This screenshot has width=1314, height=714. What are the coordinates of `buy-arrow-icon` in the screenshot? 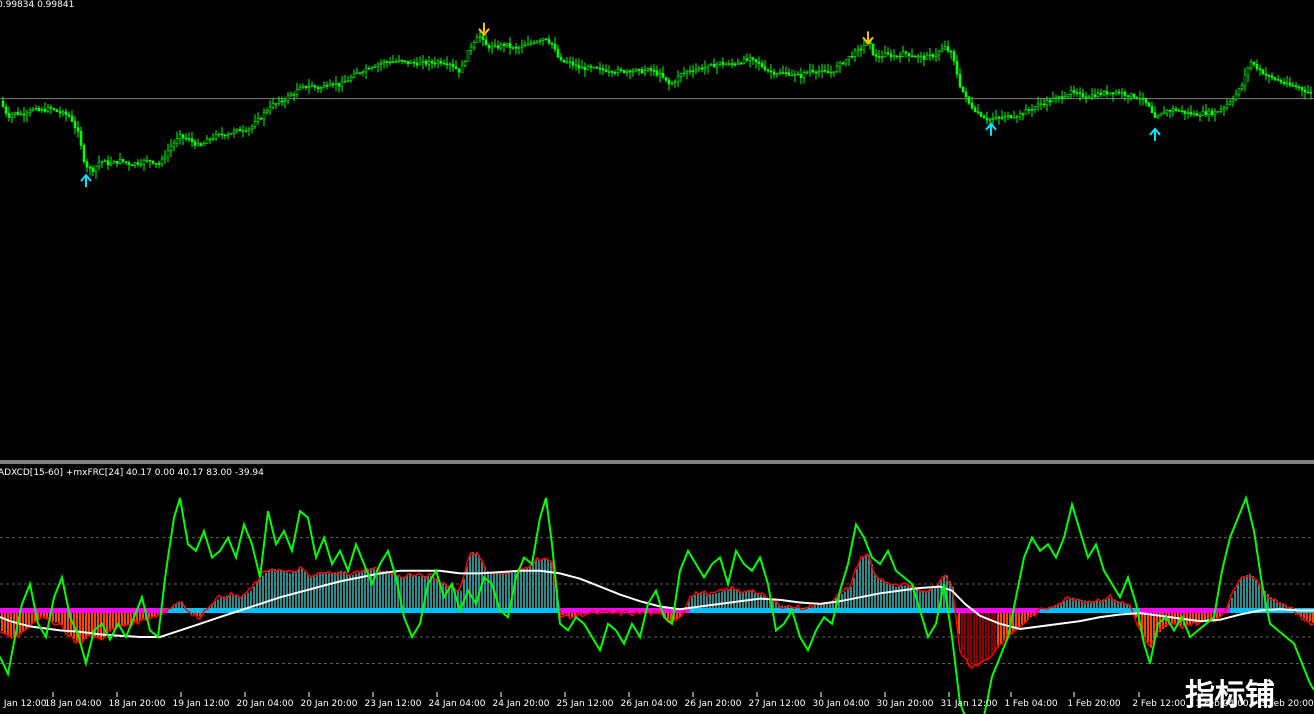 It's located at (86, 180).